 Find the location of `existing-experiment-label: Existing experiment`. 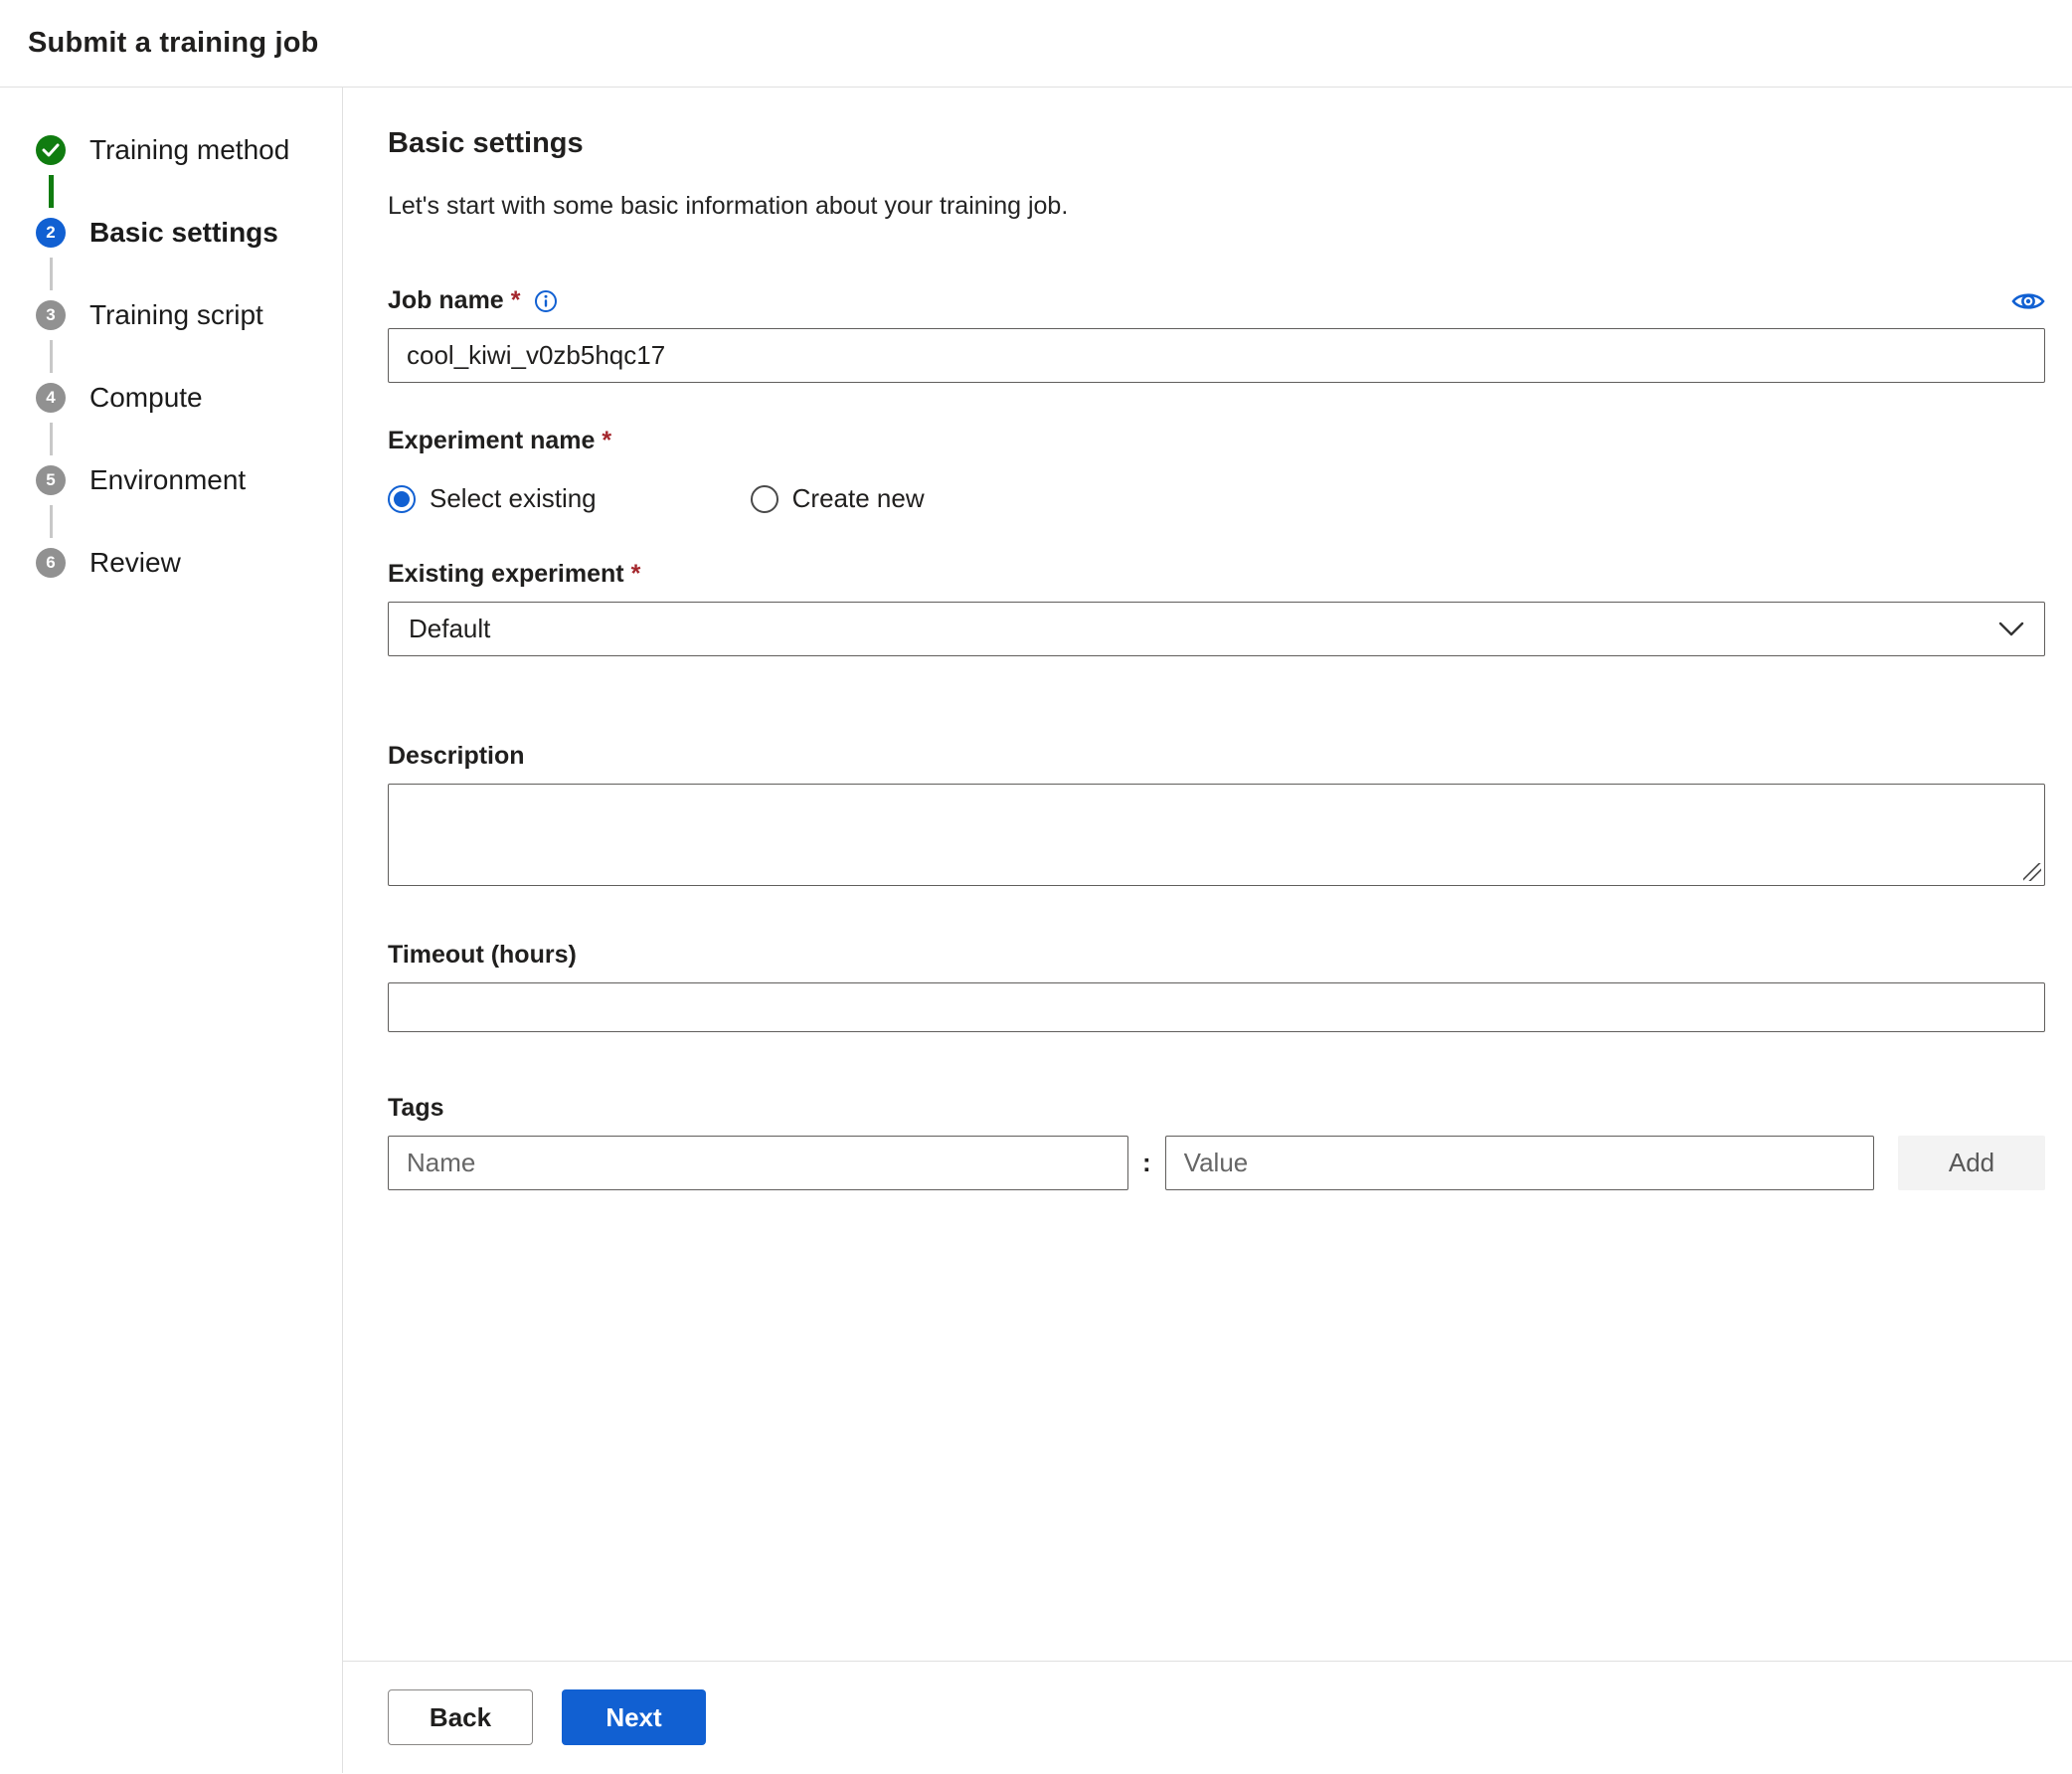

existing-experiment-label: Existing experiment is located at coordinates (506, 574).